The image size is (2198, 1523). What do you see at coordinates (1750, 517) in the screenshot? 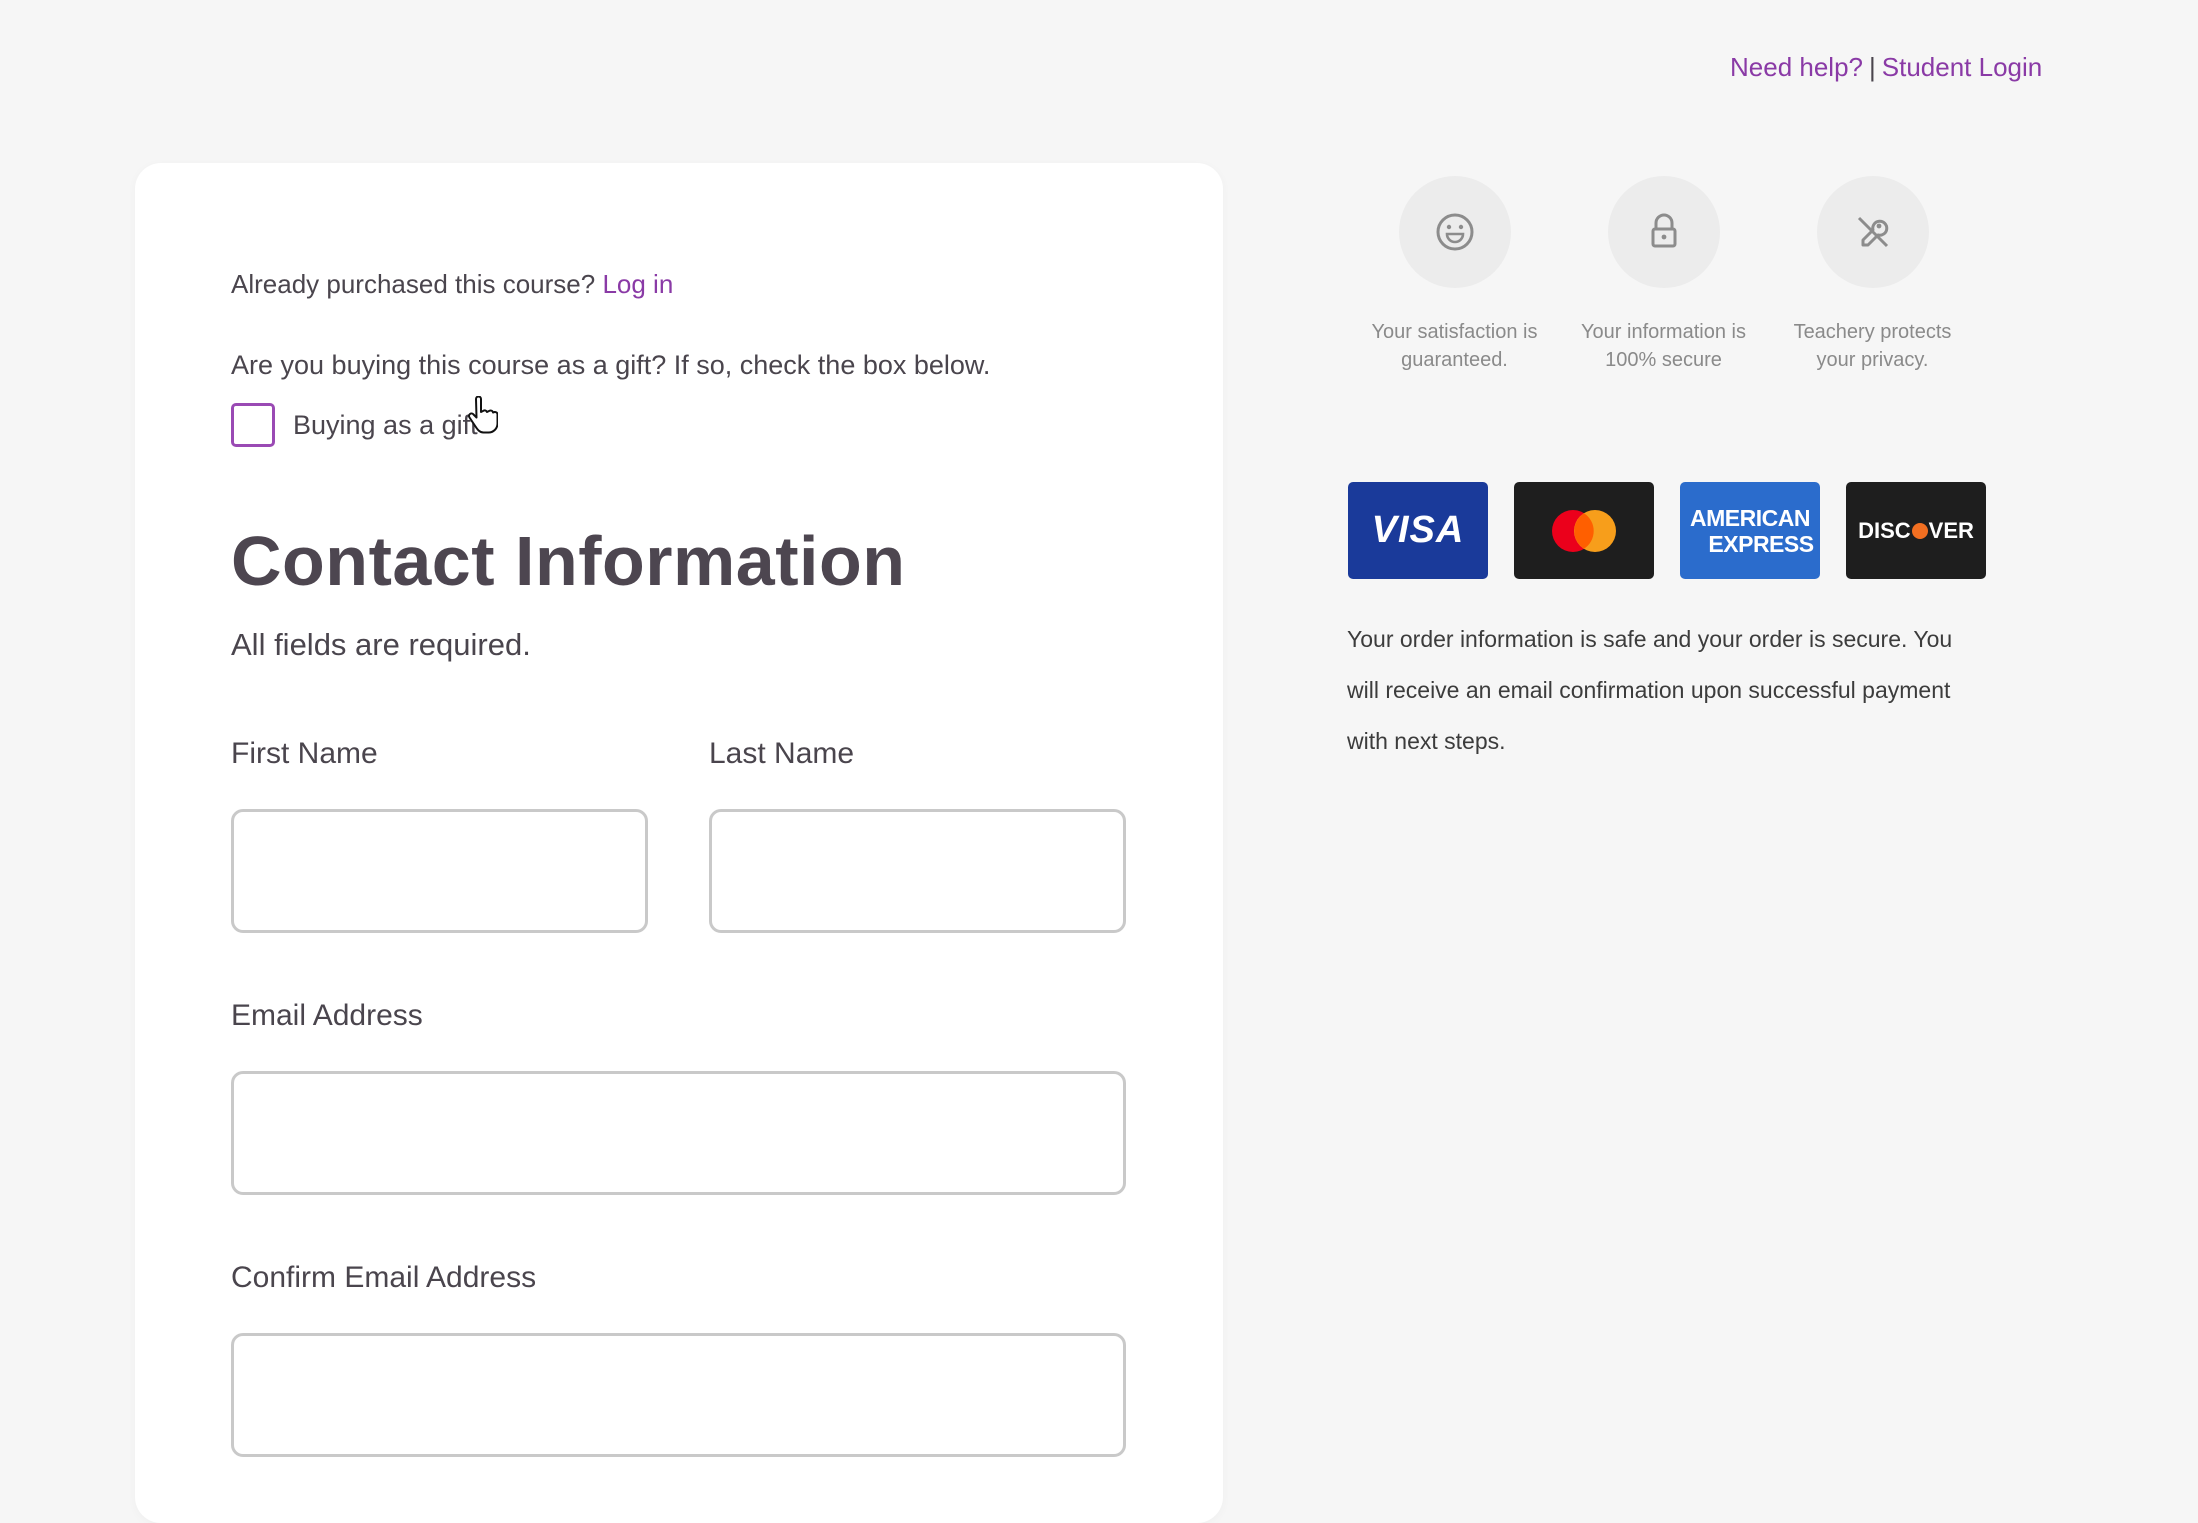
I see `amex-line-1: AMERICAN` at bounding box center [1750, 517].